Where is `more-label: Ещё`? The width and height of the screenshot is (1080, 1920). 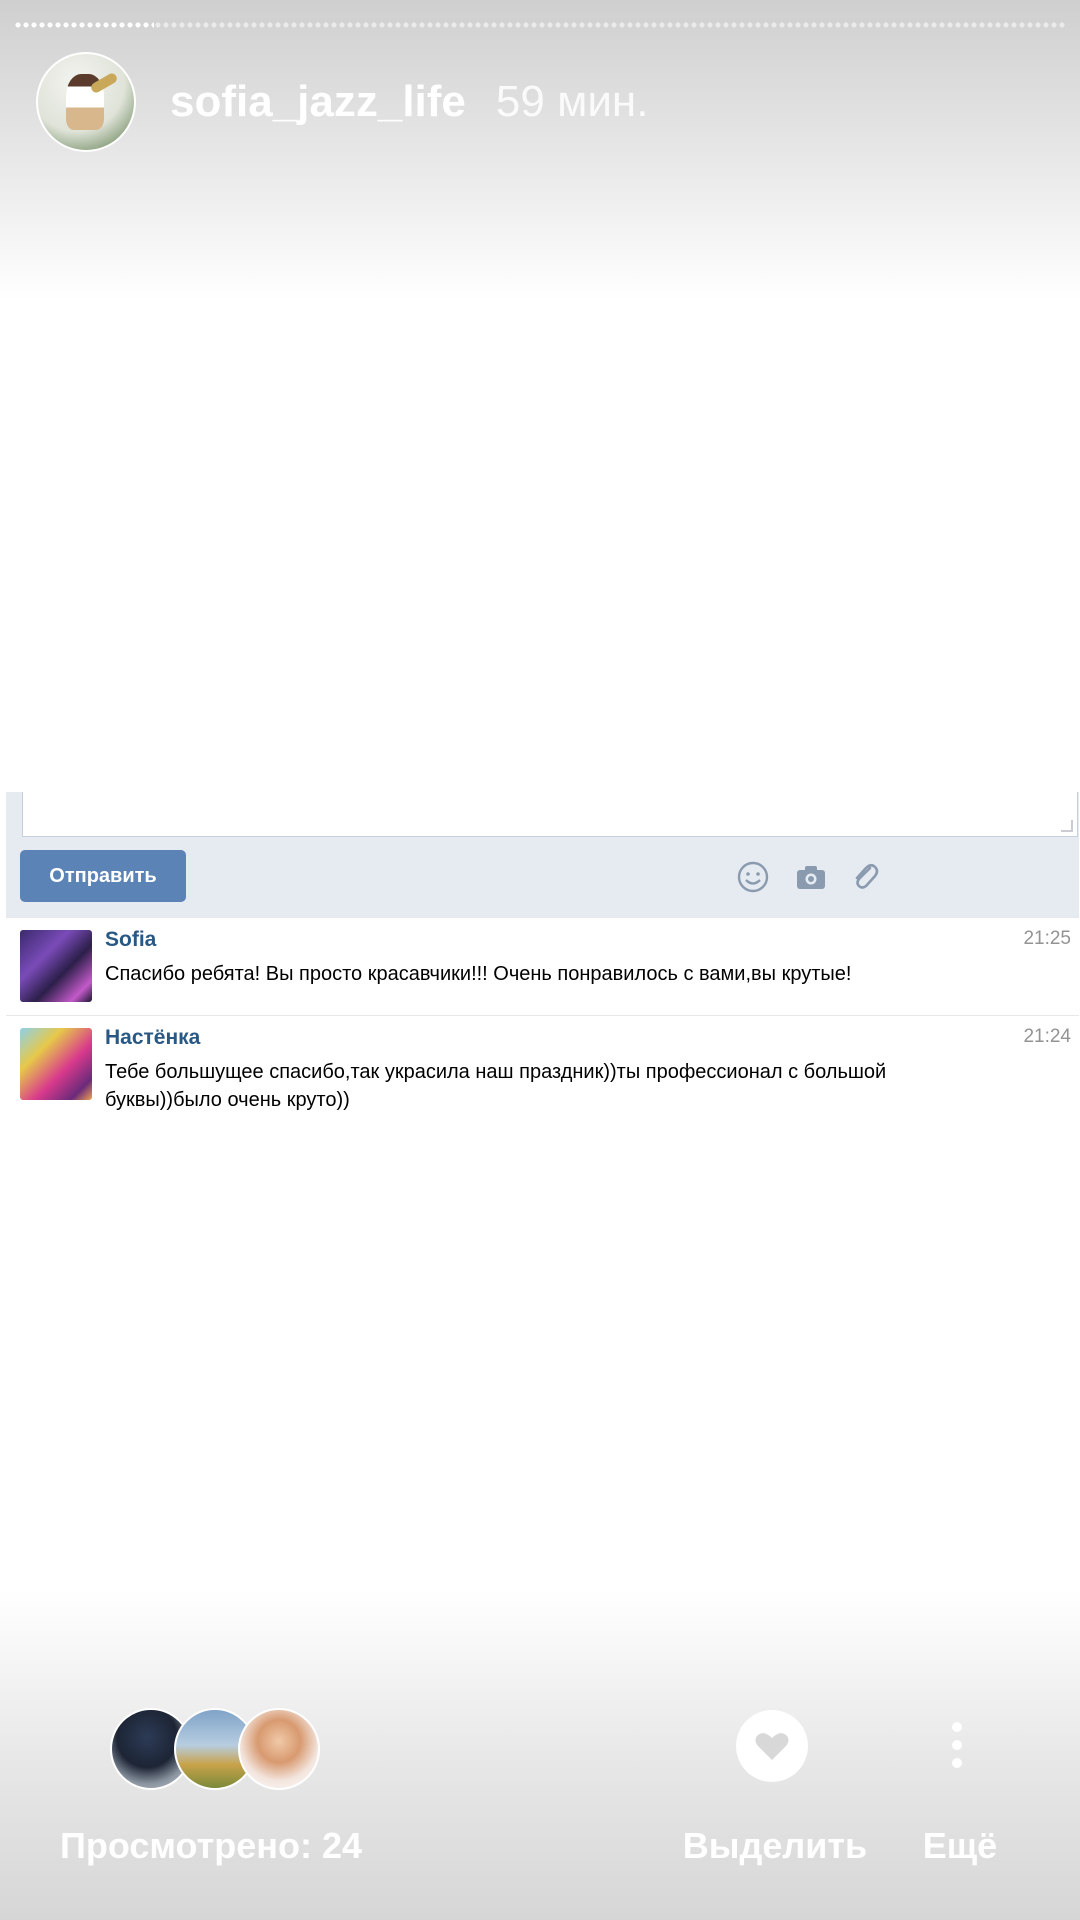
more-label: Ещё is located at coordinates (960, 1845).